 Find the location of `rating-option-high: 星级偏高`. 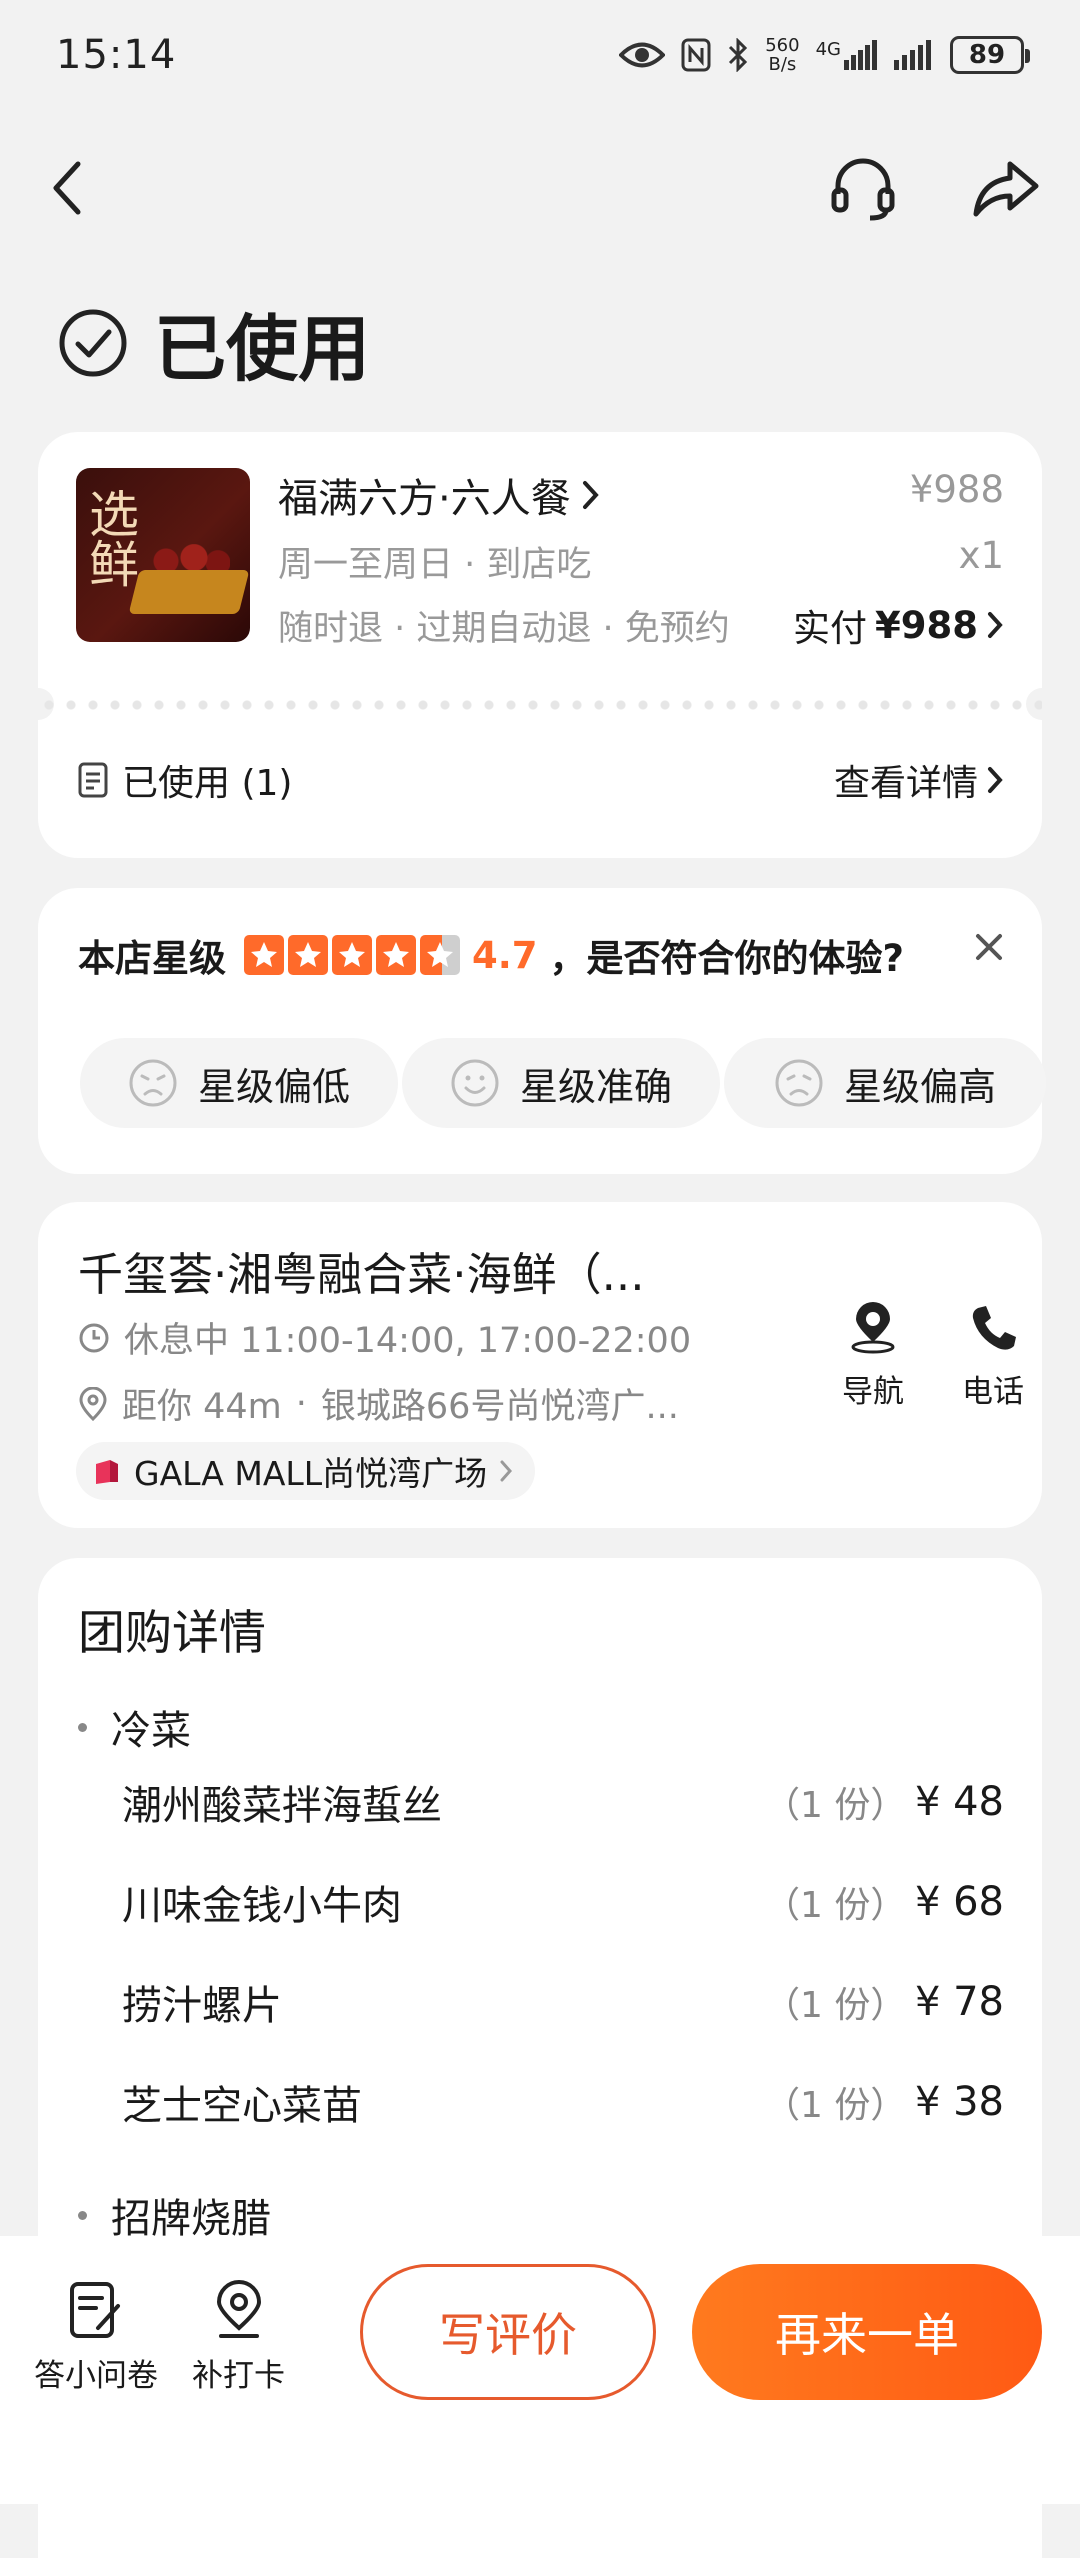

rating-option-high: 星级偏高 is located at coordinates (885, 1083).